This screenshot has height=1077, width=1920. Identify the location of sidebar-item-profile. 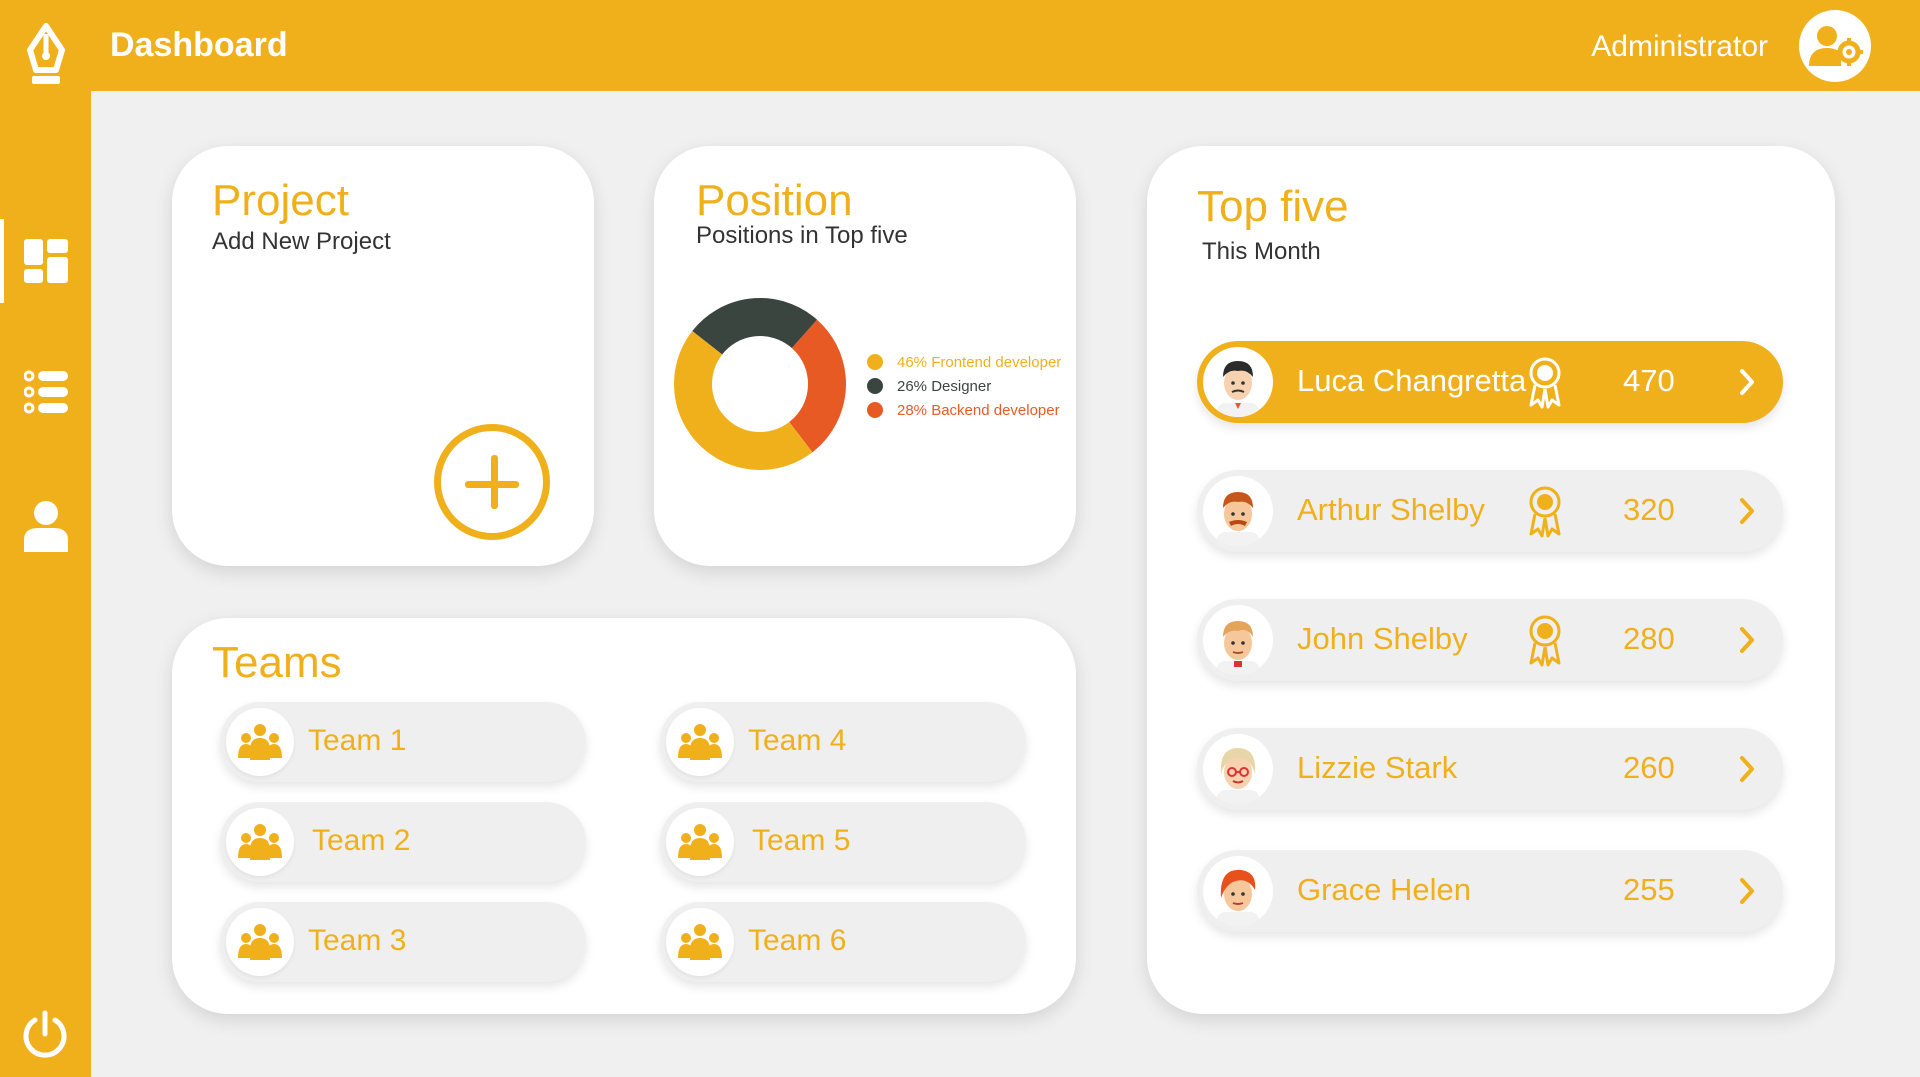
(45, 526).